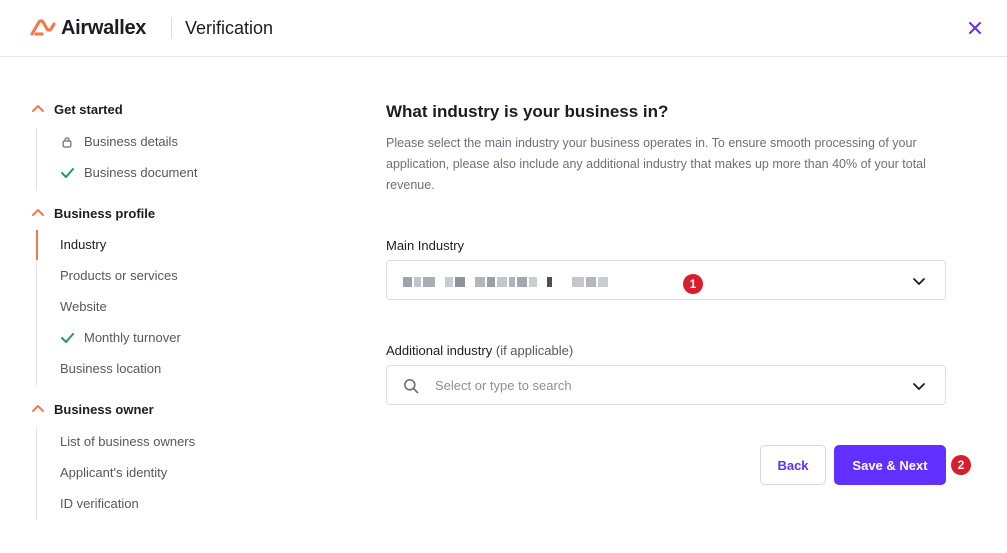 The image size is (1007, 553). I want to click on sidebar-item-label: Business document, so click(141, 172).